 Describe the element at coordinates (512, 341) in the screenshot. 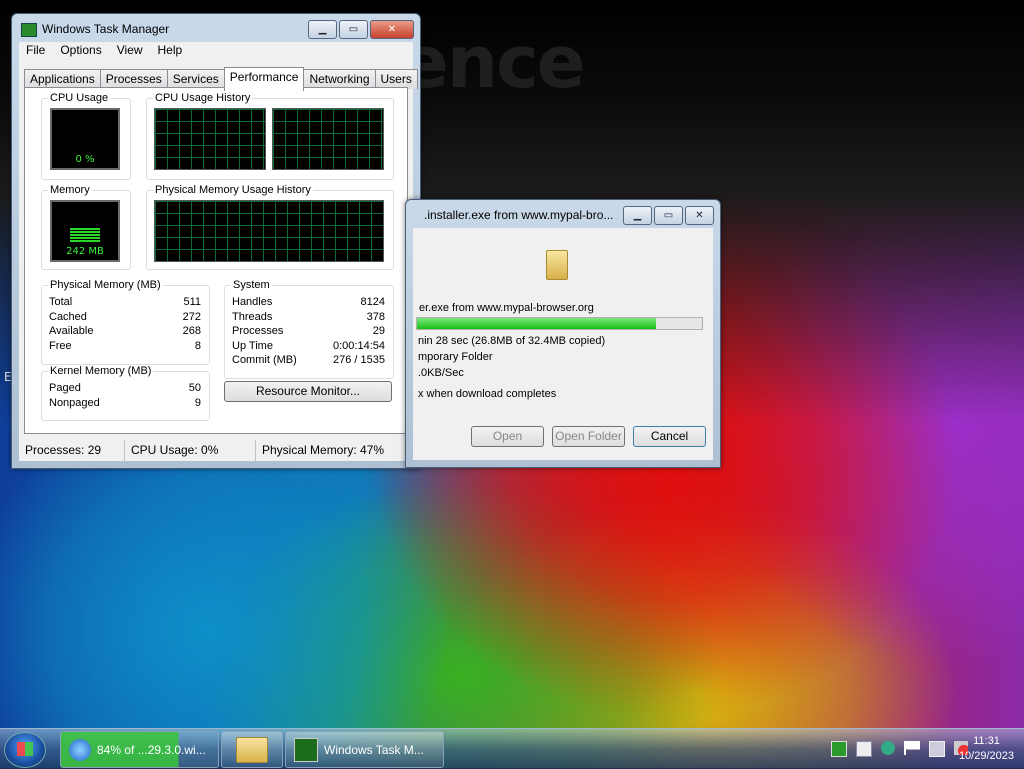

I see `download-time-remaining: nin 28 sec (26.8MB of 32.4MB copied)` at that location.